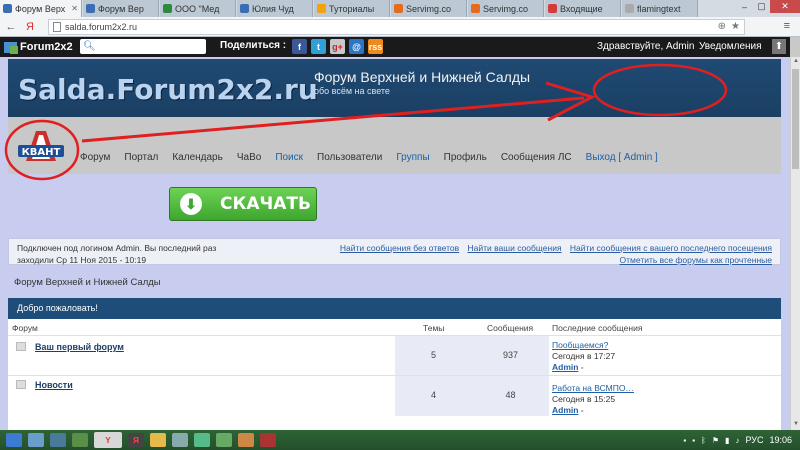 The image size is (800, 450). I want to click on folder-icon, so click(158, 440).